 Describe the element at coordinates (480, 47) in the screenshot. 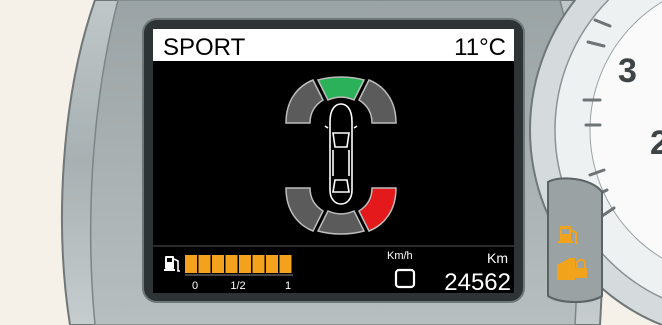

I see `outside-temperature: 11°C` at that location.